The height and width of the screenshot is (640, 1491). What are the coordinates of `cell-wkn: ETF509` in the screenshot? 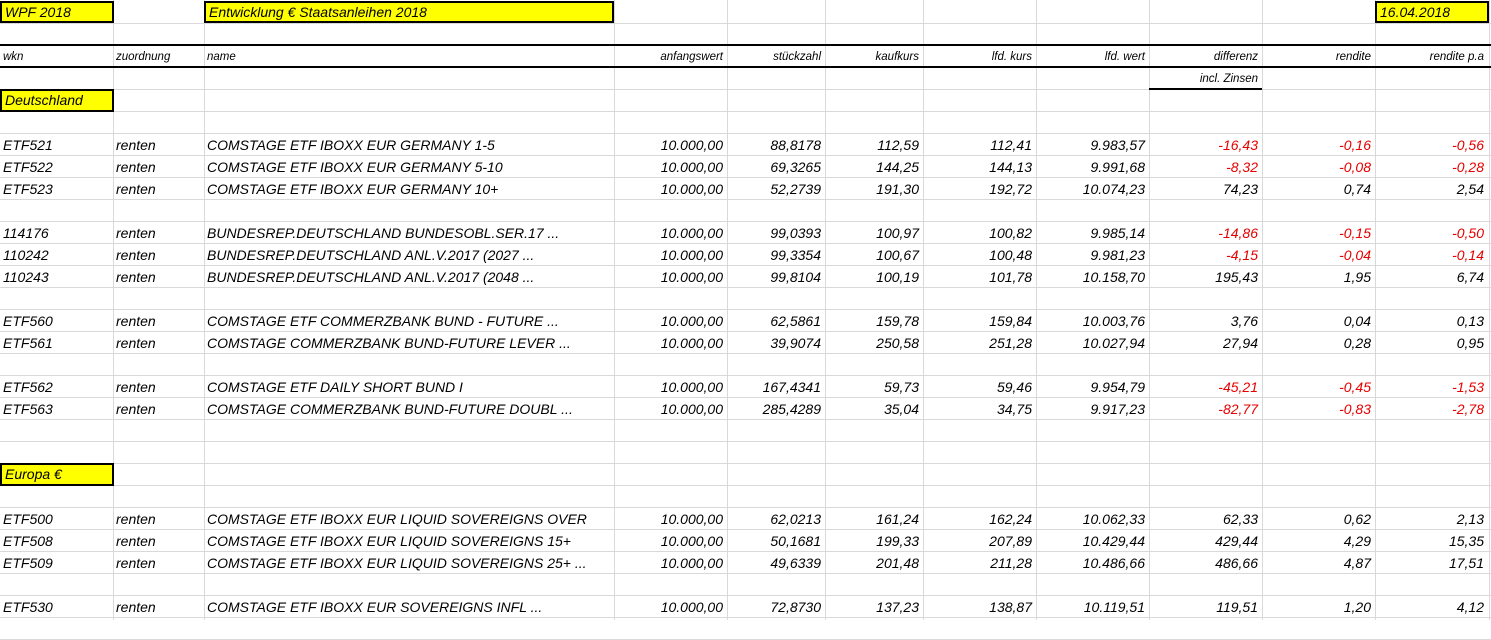 It's located at (56, 563).